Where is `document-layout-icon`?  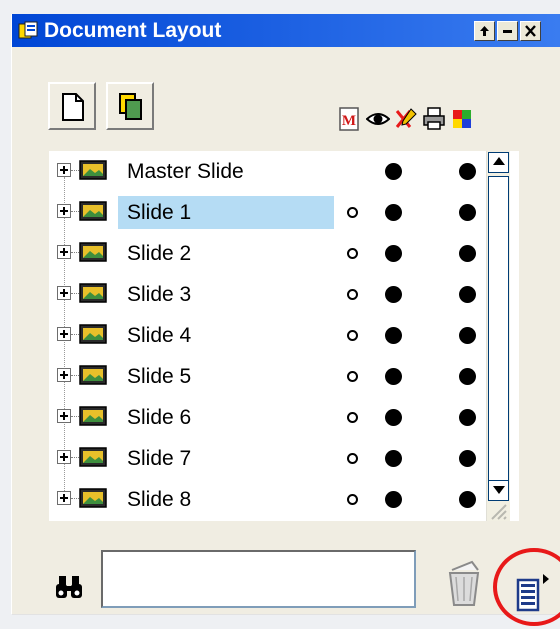 document-layout-icon is located at coordinates (28, 30).